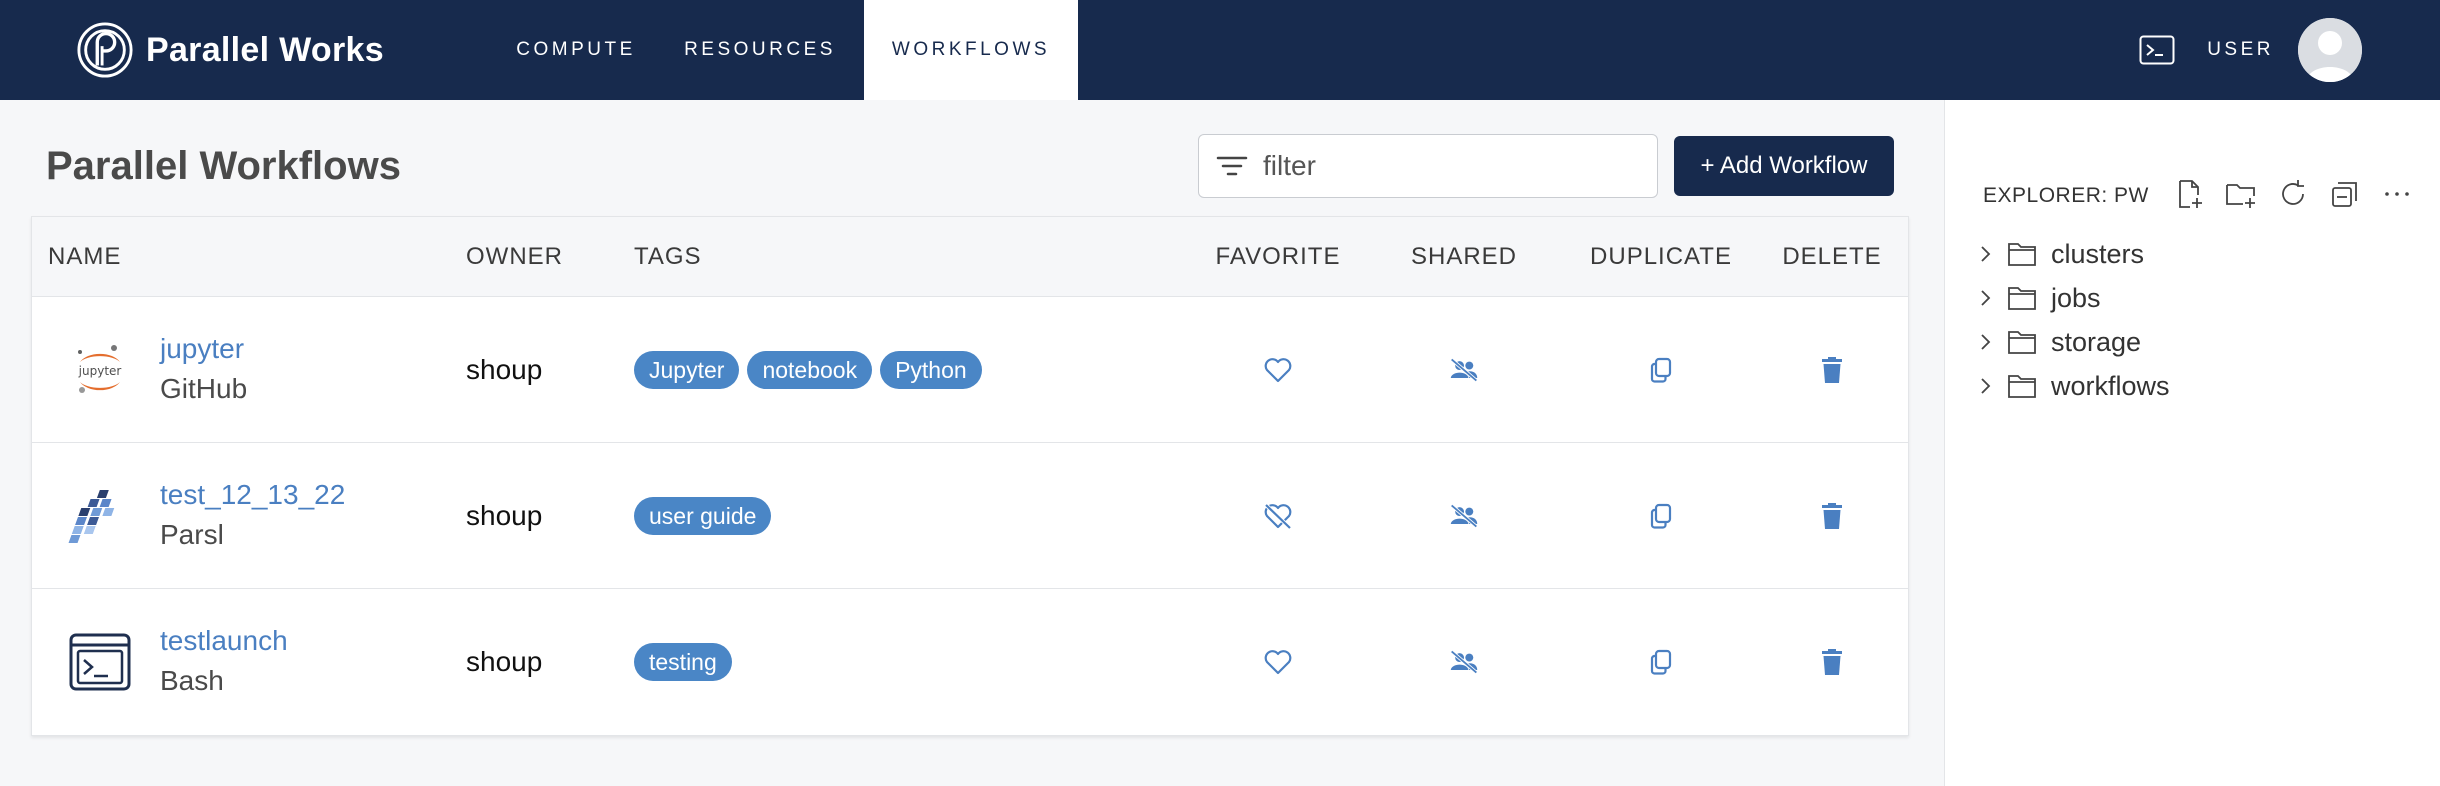 This screenshot has width=2440, height=786. What do you see at coordinates (192, 534) in the screenshot?
I see `workflow-source: Parsl` at bounding box center [192, 534].